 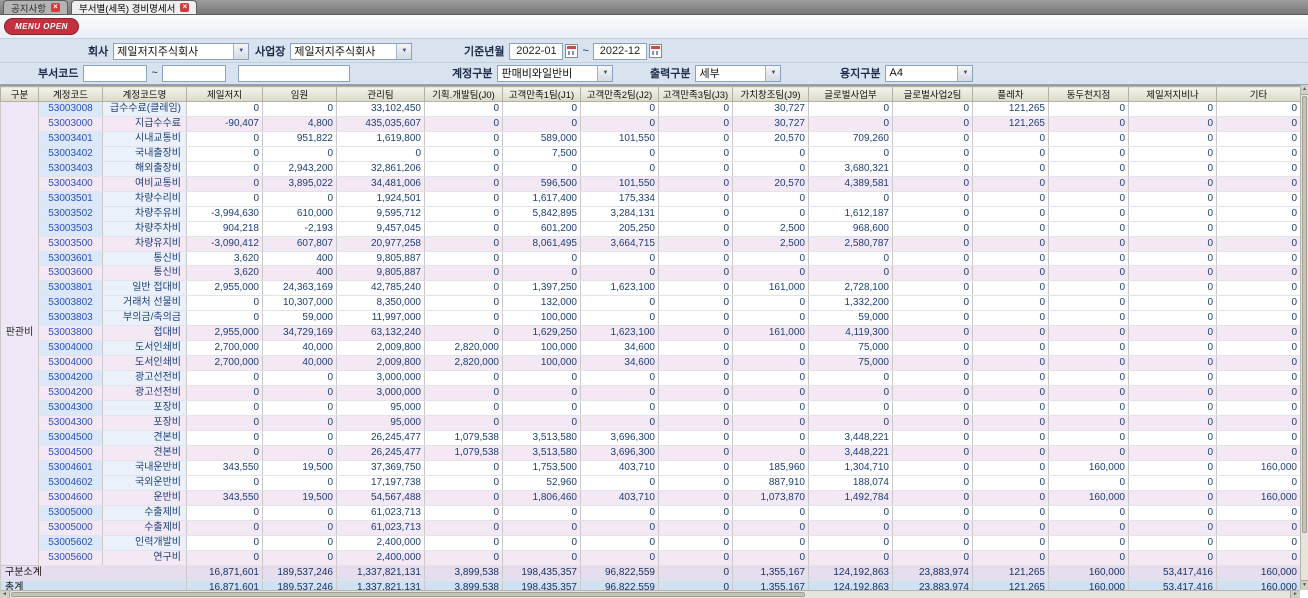 What do you see at coordinates (619, 51) in the screenshot?
I see `period-to-input` at bounding box center [619, 51].